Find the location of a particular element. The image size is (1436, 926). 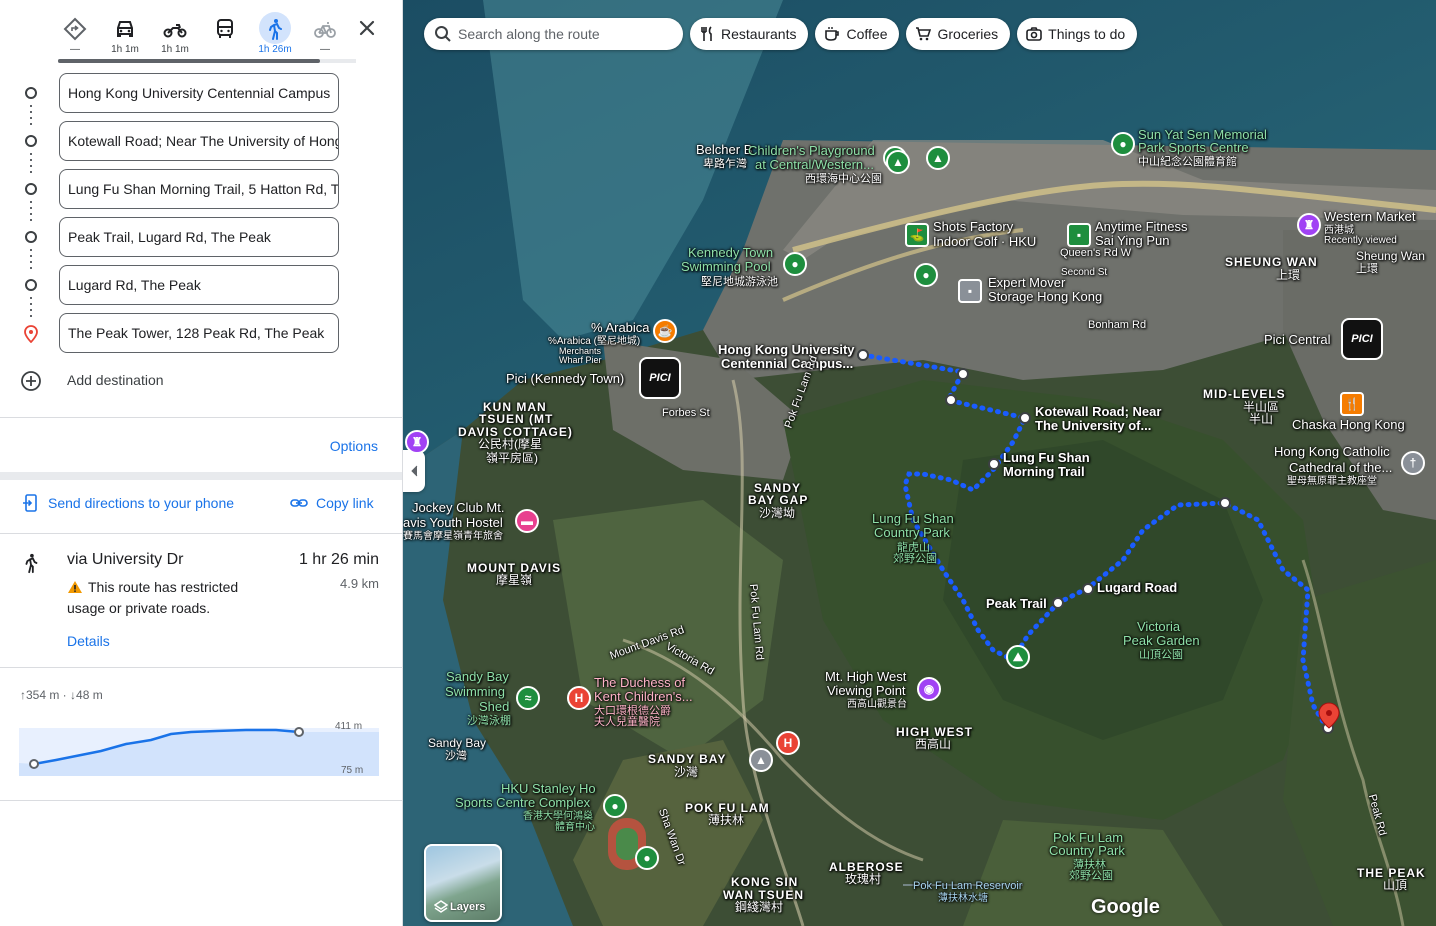

mode-motorcycle-button: 1h 1m is located at coordinates (175, 33).